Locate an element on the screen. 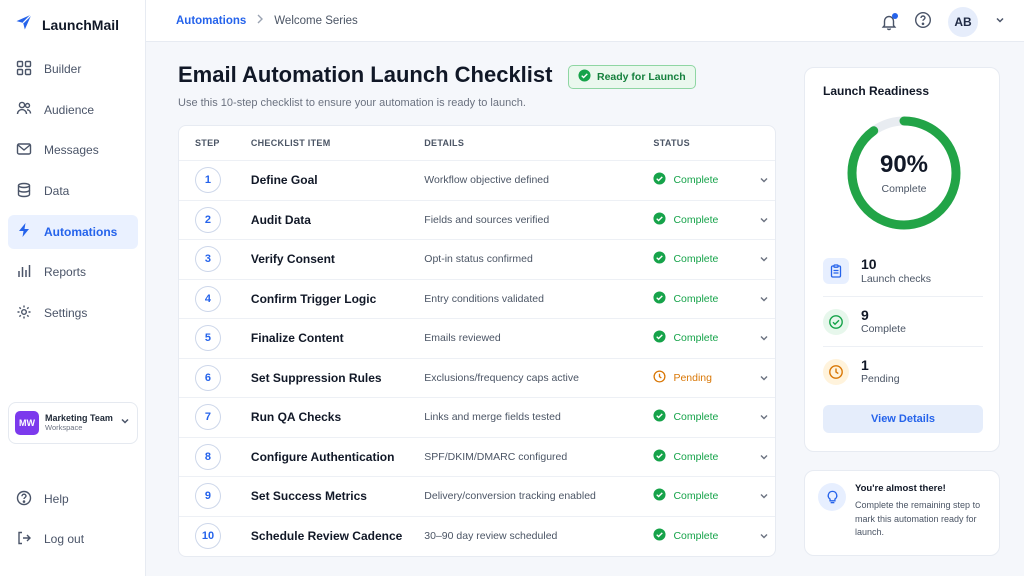  clipboard-icon is located at coordinates (836, 271).